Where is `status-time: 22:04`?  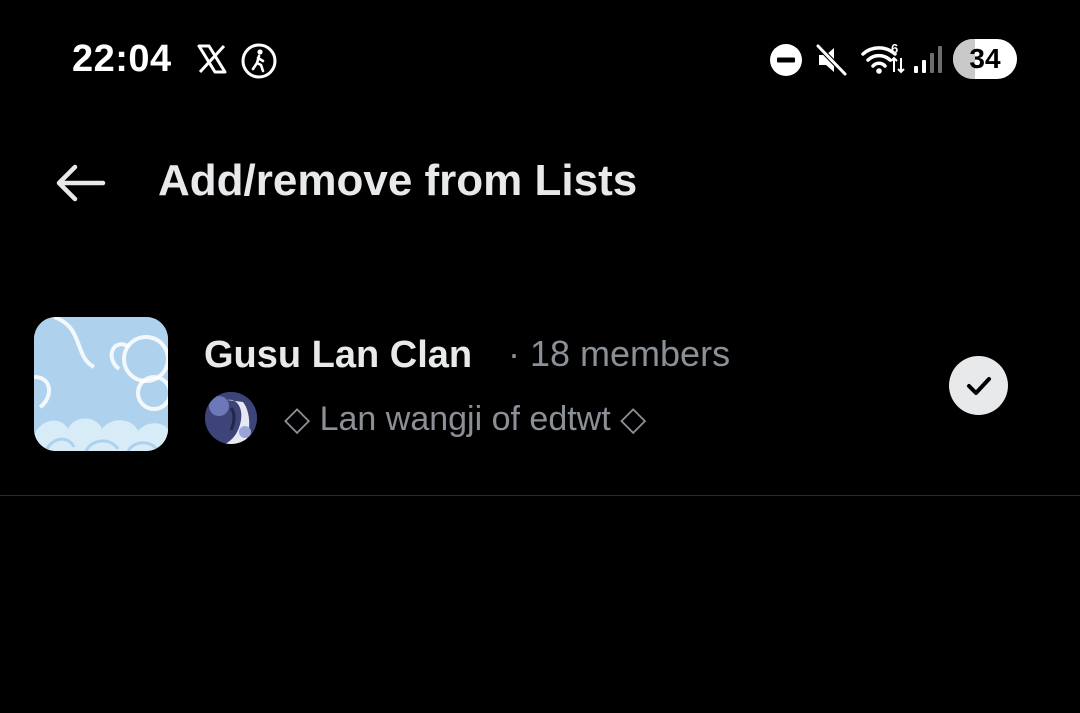 status-time: 22:04 is located at coordinates (122, 59).